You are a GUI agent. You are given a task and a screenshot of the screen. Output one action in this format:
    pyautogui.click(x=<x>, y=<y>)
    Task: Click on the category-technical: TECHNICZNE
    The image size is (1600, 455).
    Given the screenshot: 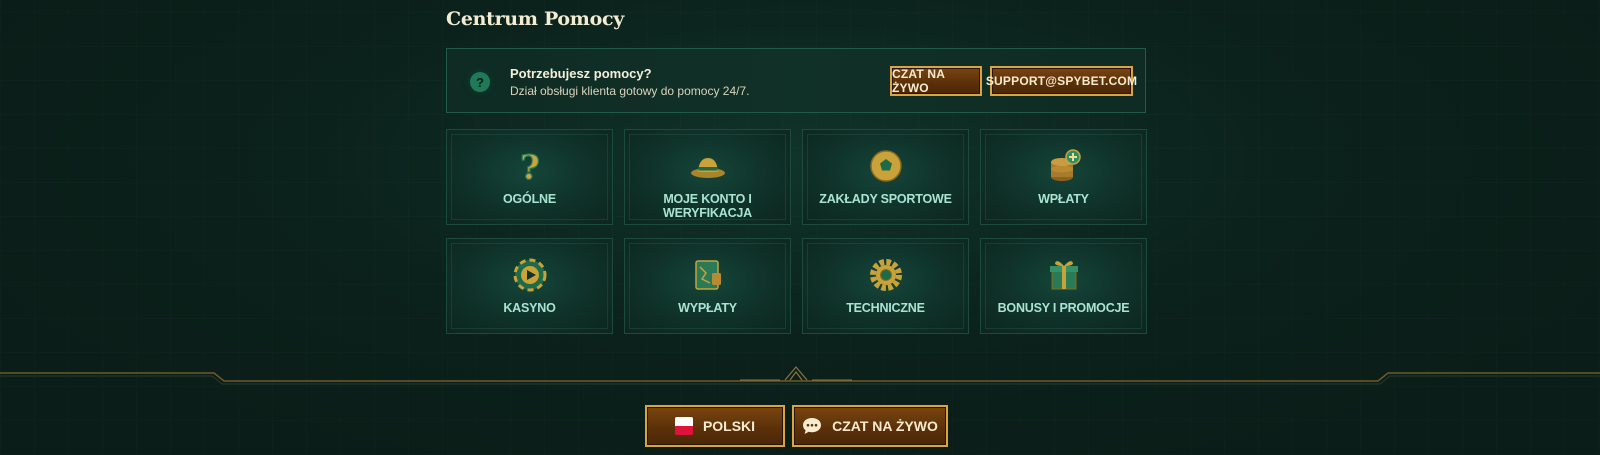 What is the action you would take?
    pyautogui.click(x=885, y=286)
    